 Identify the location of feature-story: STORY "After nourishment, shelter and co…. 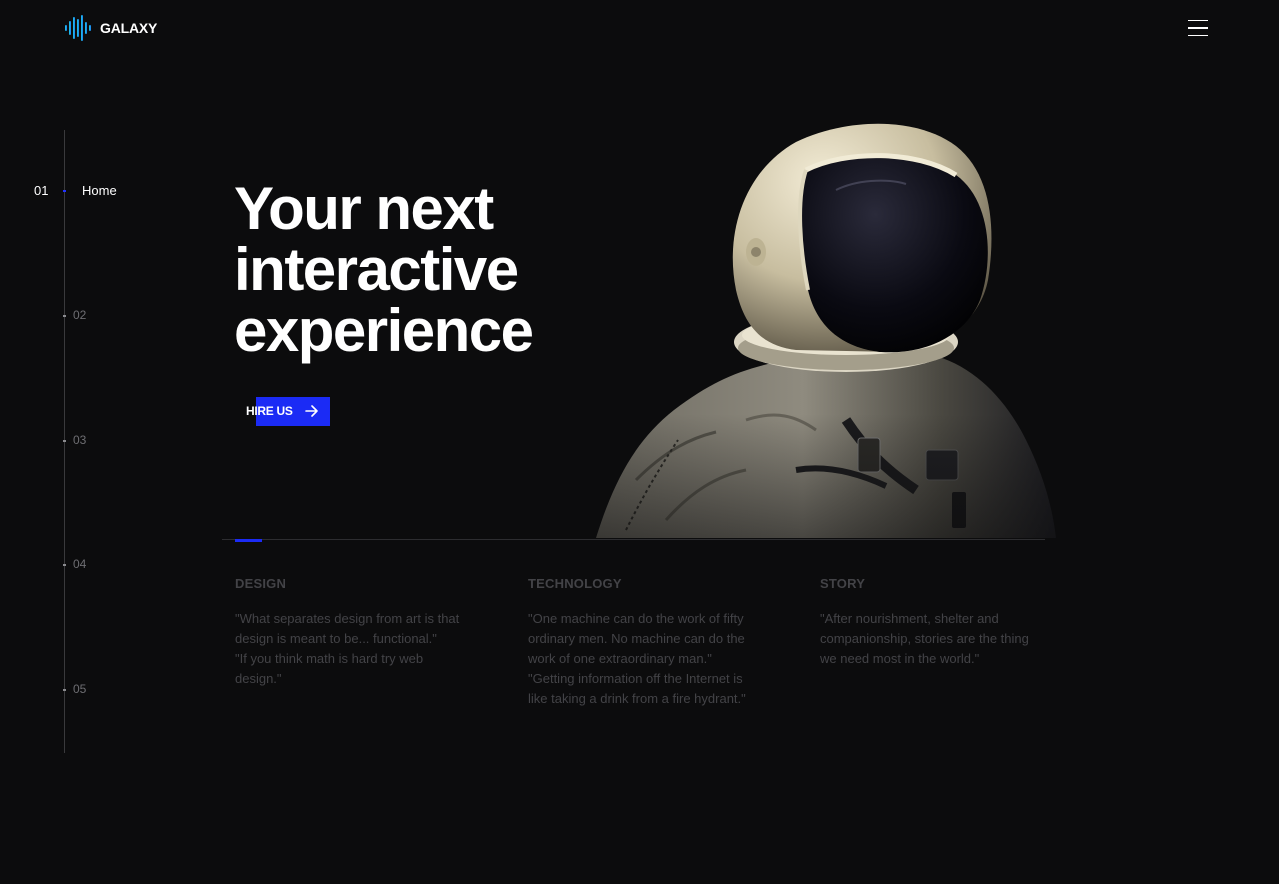
(932, 622).